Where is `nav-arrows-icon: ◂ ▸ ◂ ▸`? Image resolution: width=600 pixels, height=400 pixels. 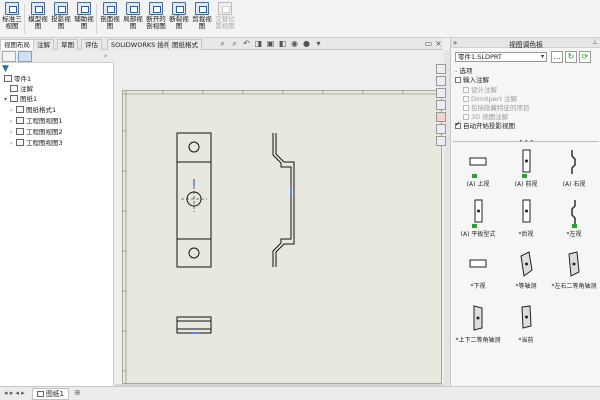 nav-arrows-icon: ◂ ▸ ◂ ▸ is located at coordinates (14, 393).